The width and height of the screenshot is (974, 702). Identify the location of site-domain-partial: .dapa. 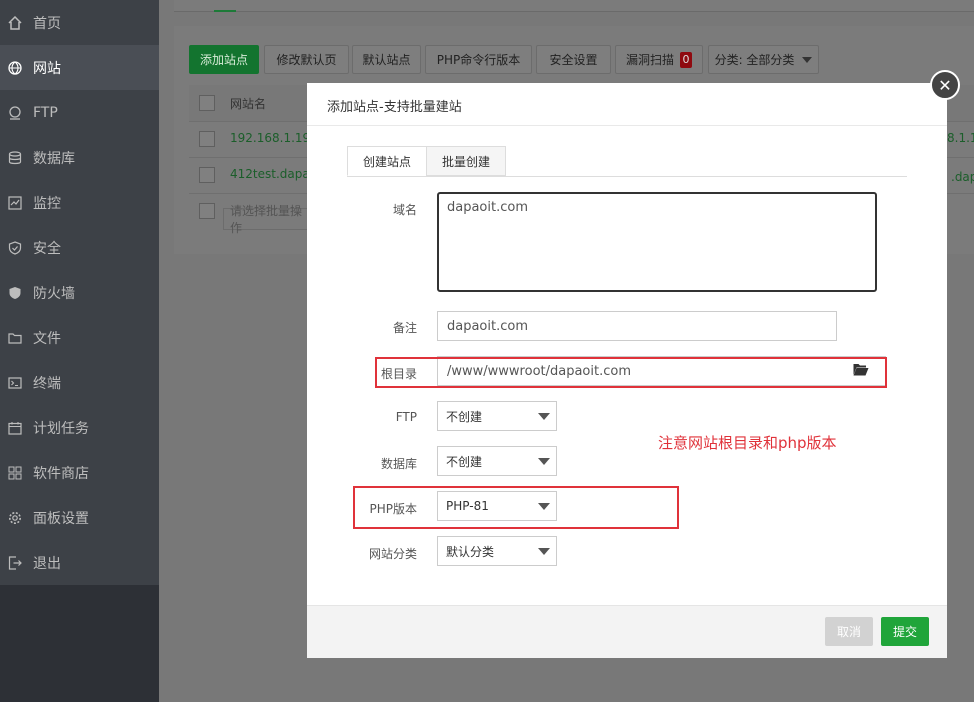
(962, 177).